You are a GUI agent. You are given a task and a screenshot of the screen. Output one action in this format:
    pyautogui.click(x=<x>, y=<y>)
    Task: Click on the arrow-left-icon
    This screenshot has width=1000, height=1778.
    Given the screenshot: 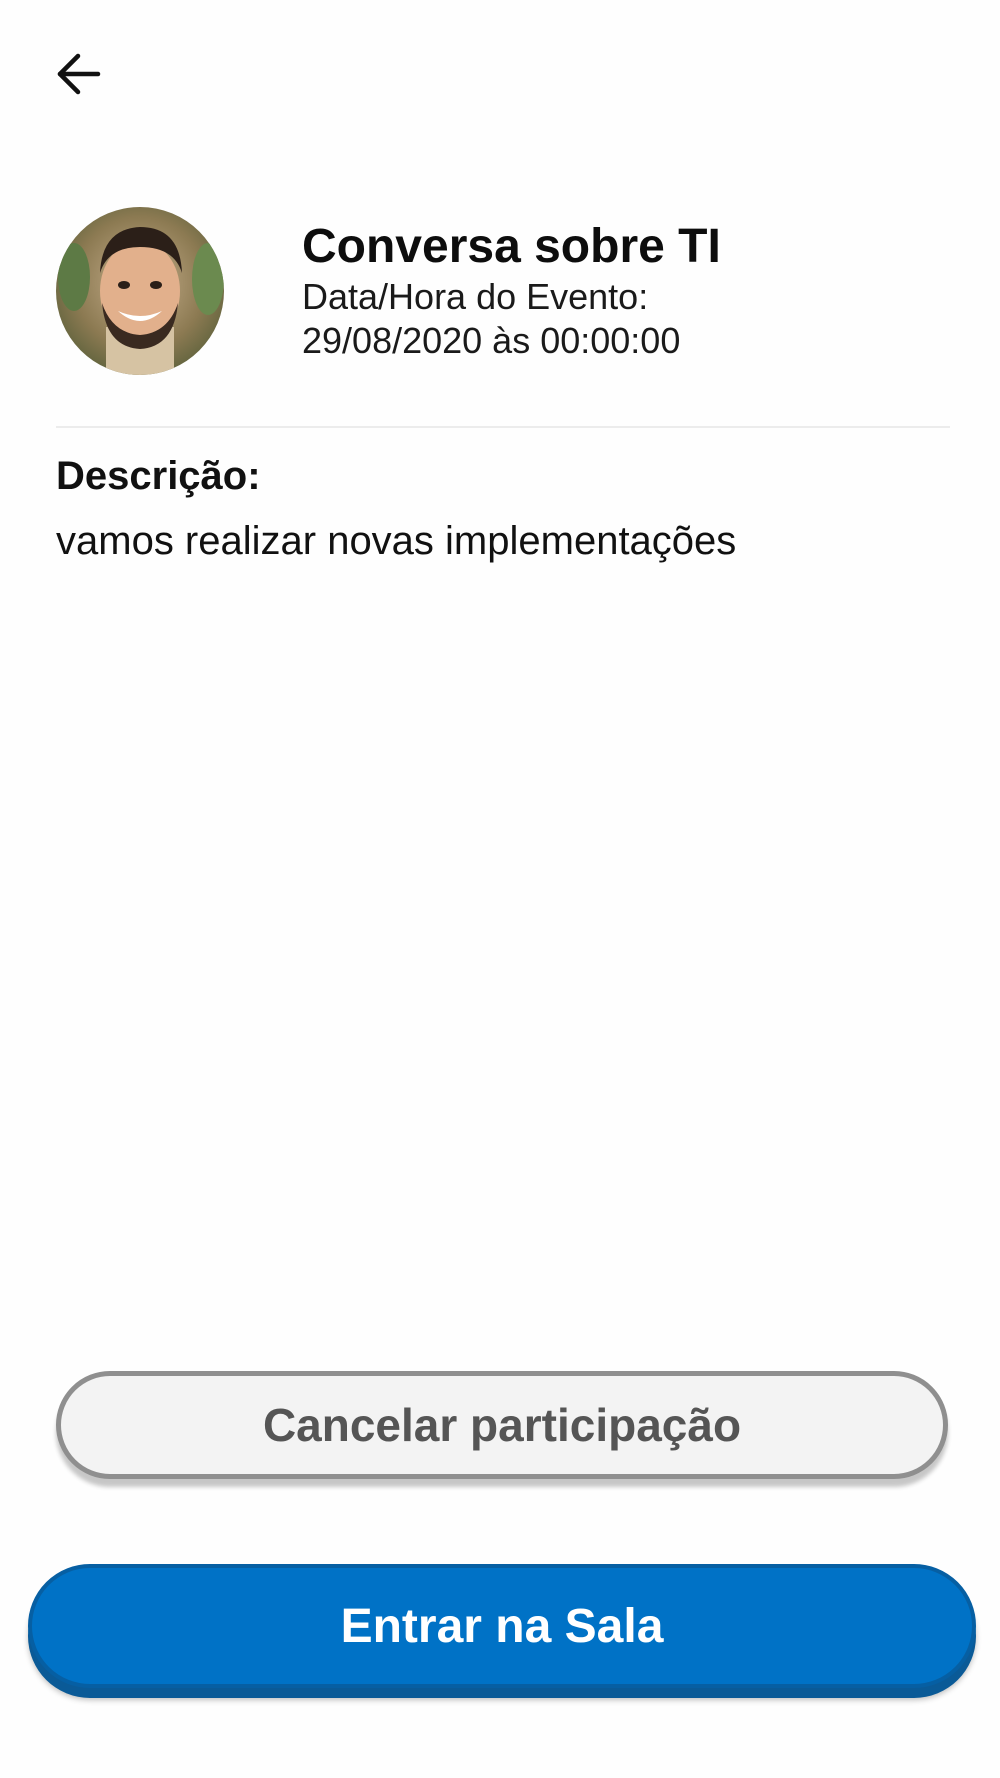 What is the action you would take?
    pyautogui.click(x=79, y=74)
    